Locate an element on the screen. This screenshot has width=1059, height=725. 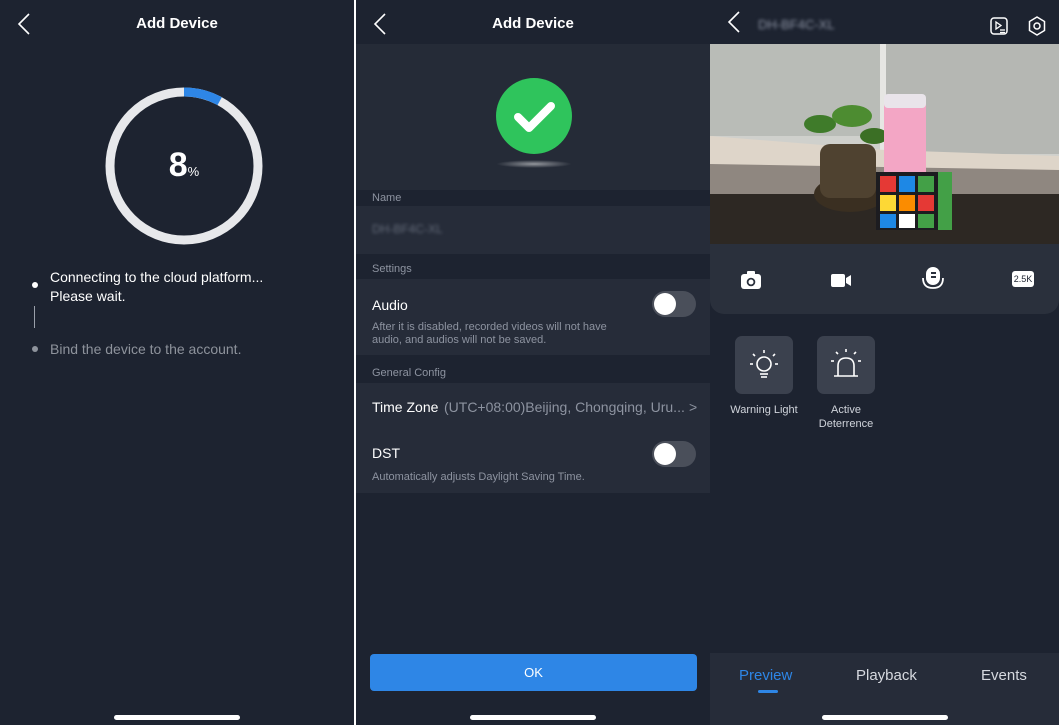
audio-description-line2: audio, and audios will not be saved. is located at coordinates (459, 340).